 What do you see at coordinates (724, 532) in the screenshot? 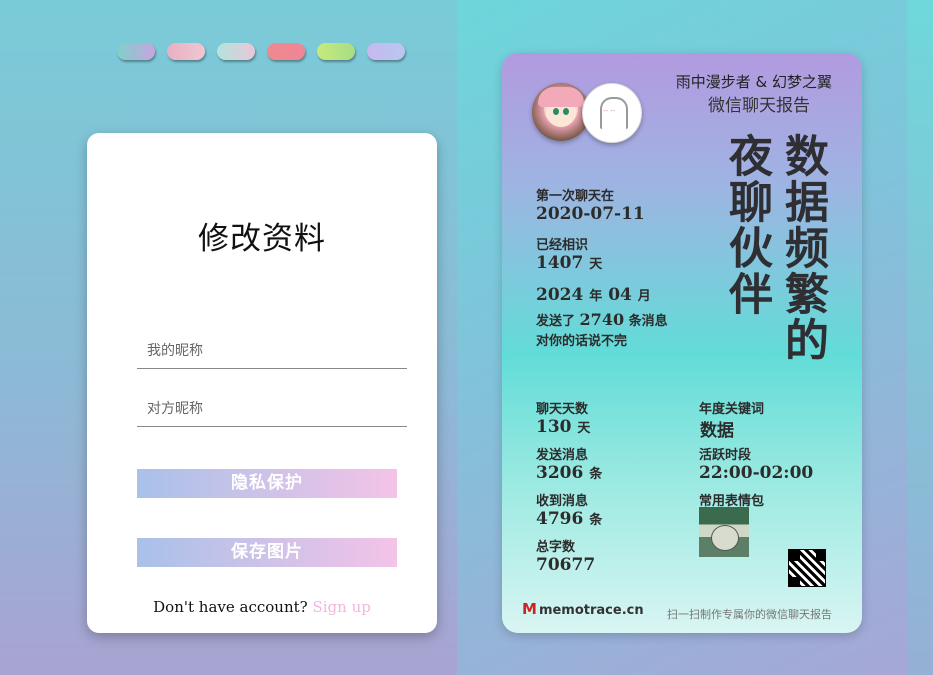
I see `favorite-sticker-image` at bounding box center [724, 532].